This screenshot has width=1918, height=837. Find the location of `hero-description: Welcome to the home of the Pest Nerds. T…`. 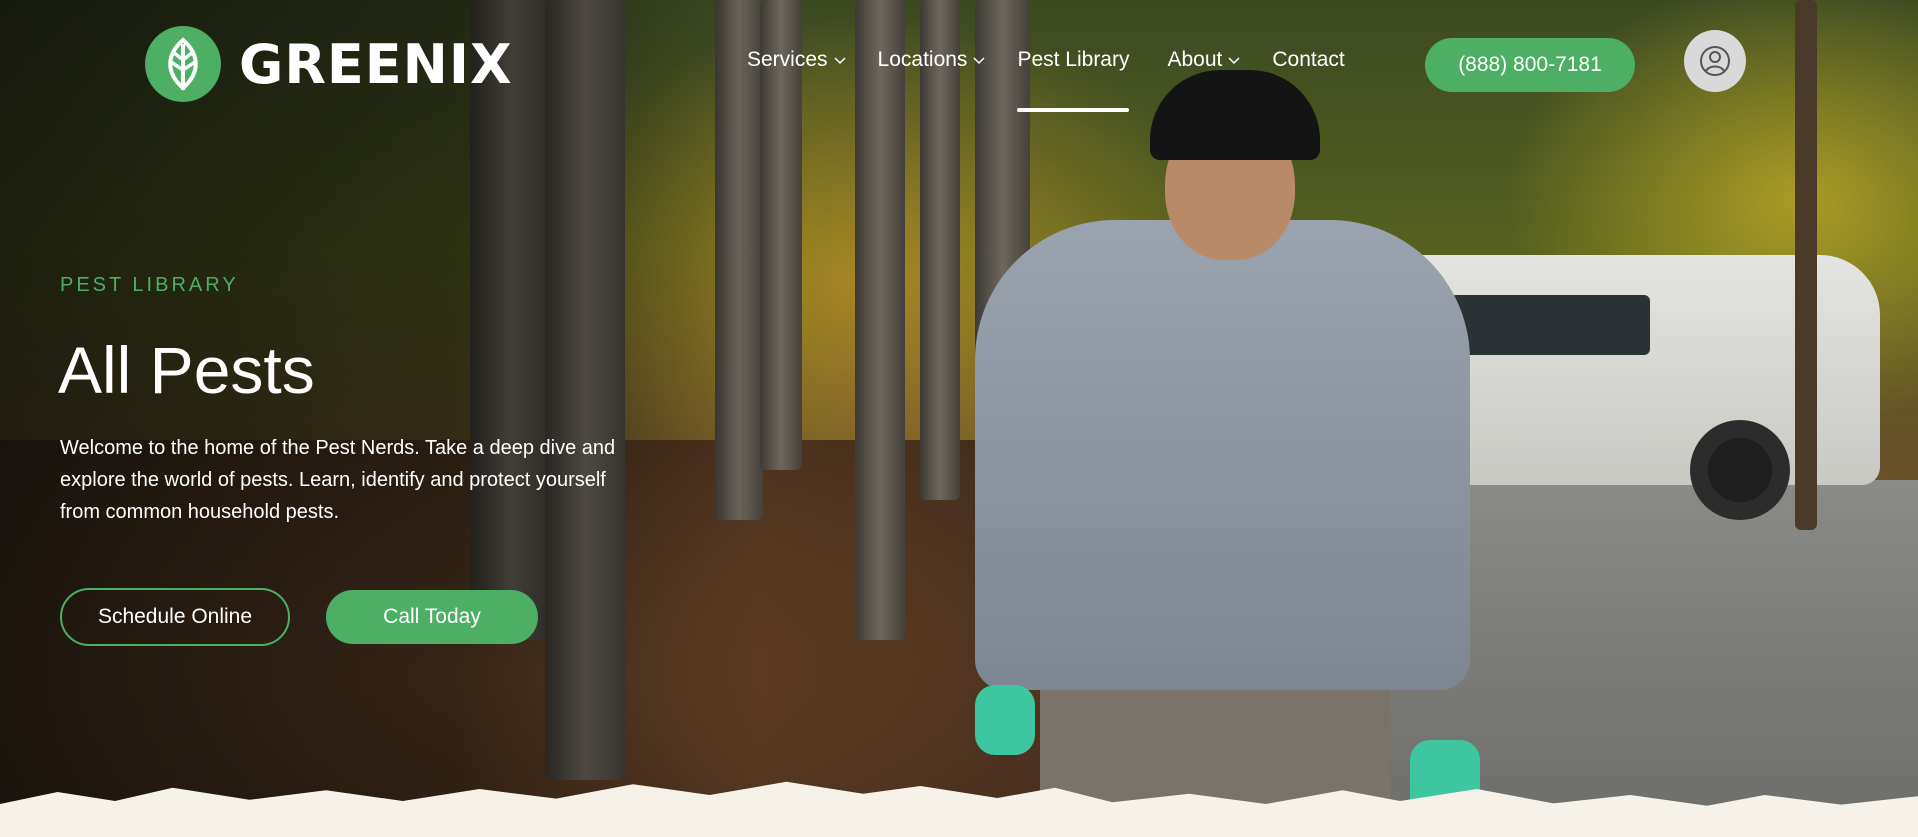

hero-description: Welcome to the home of the Pest Nerds. T… is located at coordinates (338, 480).